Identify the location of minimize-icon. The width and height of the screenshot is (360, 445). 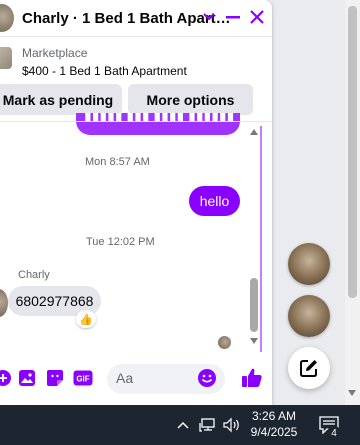
(233, 17).